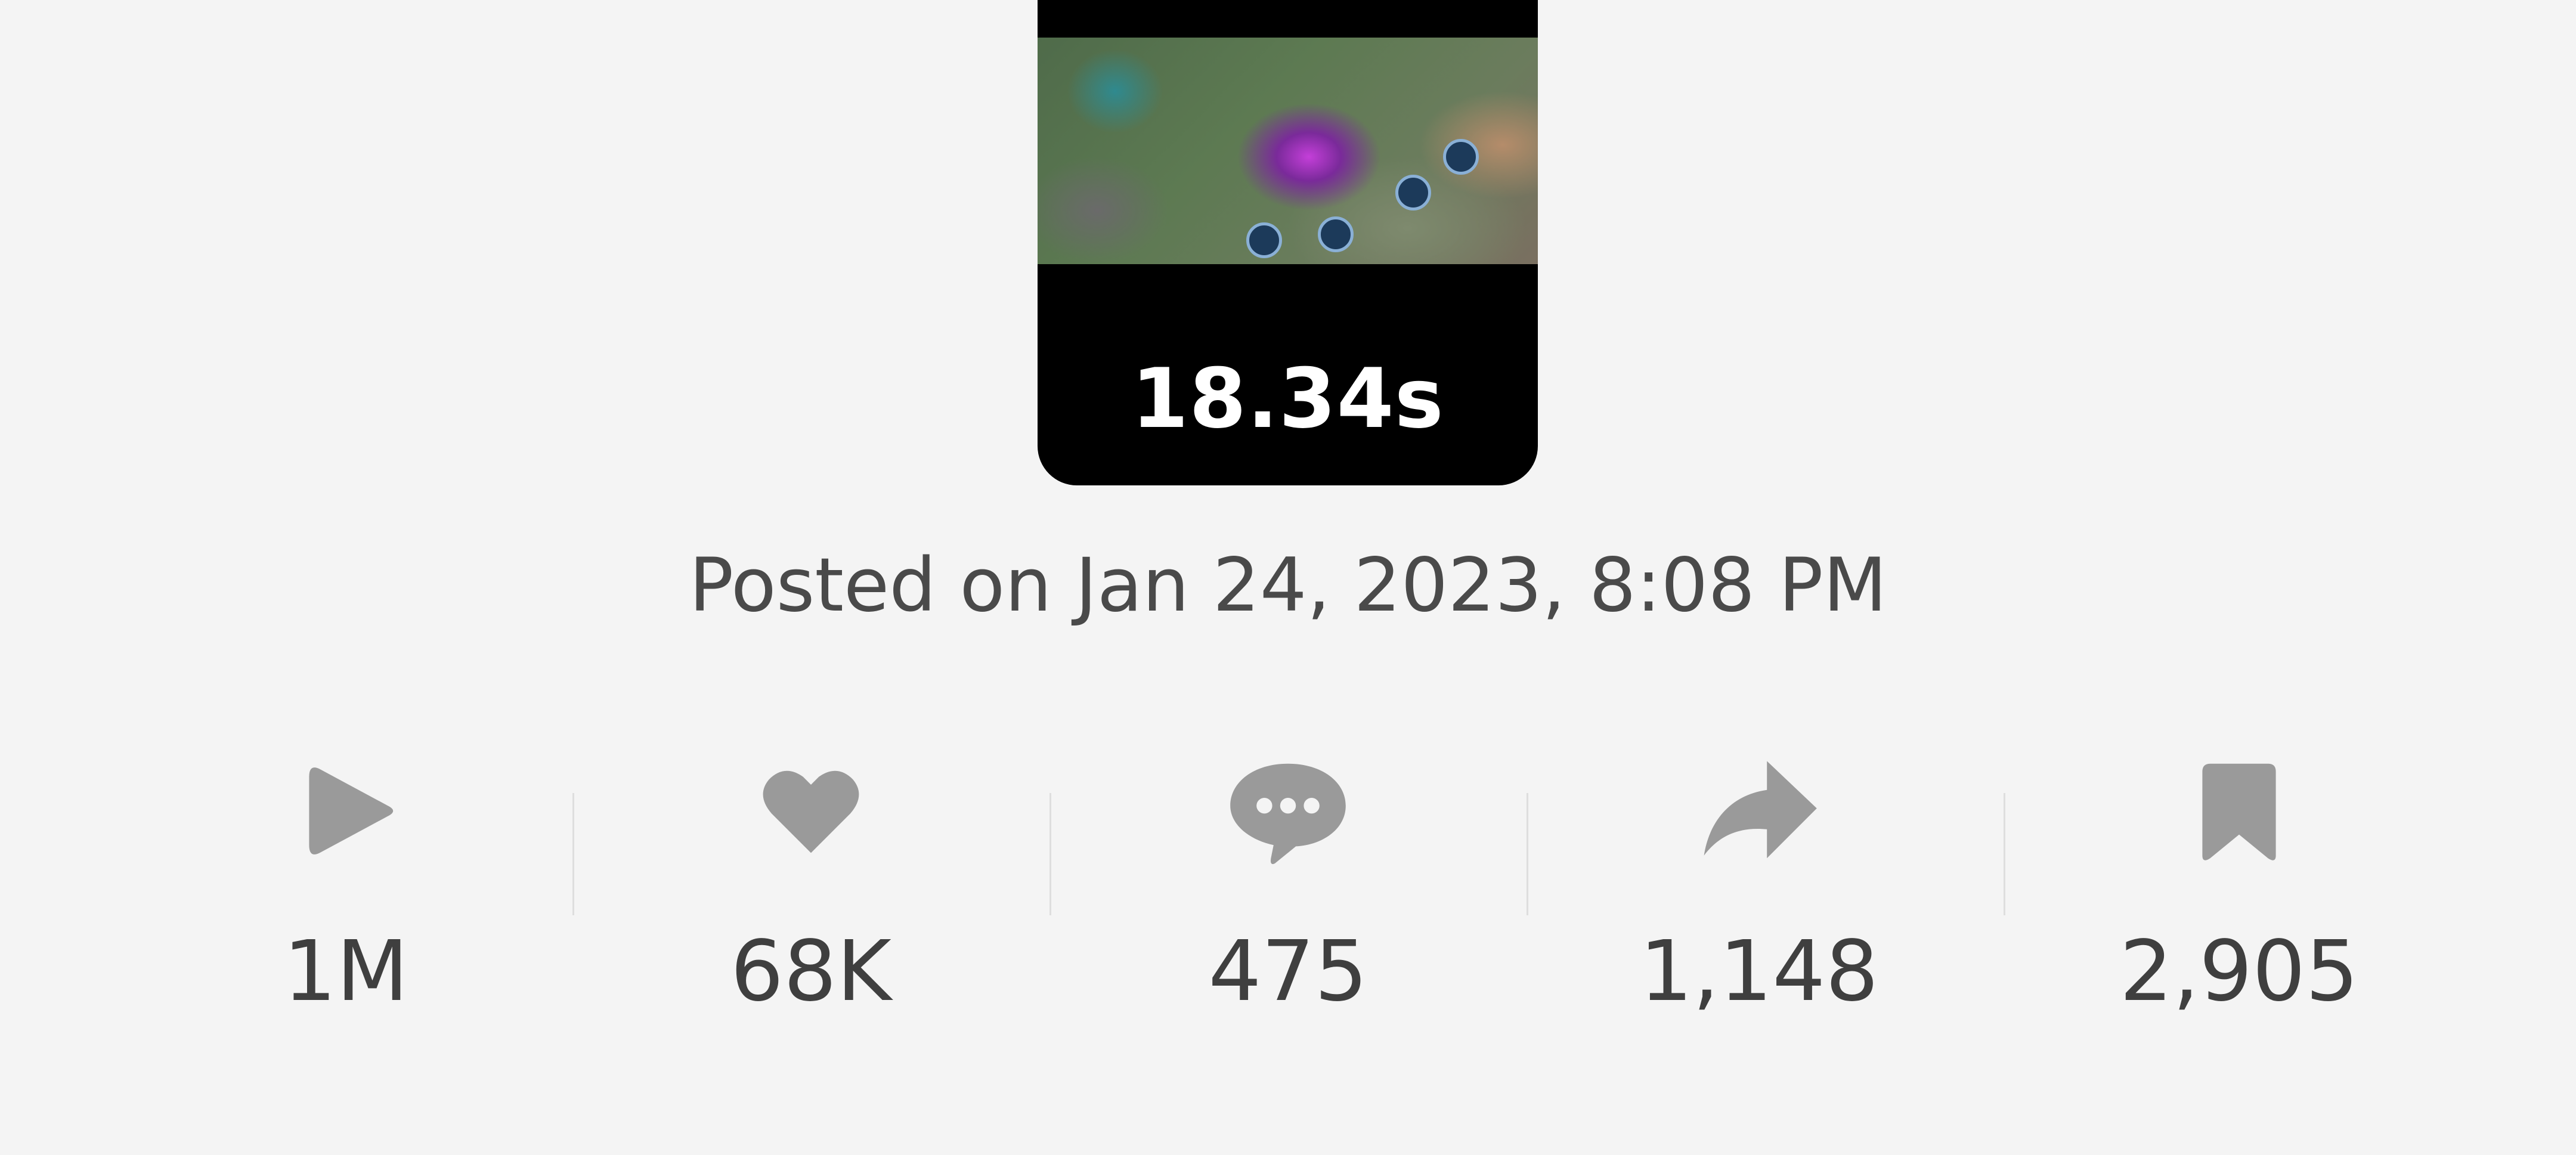 This screenshot has height=1155, width=2576. Describe the element at coordinates (1288, 814) in the screenshot. I see `comment-icon` at that location.